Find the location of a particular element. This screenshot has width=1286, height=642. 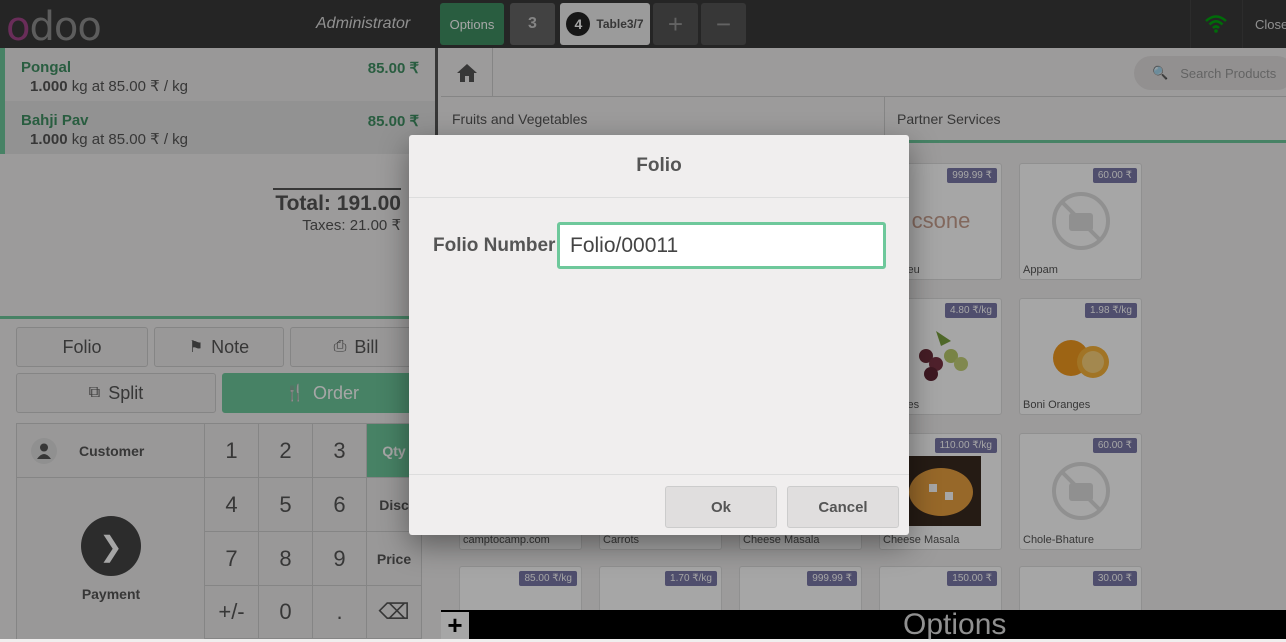

ok-button: Ok is located at coordinates (721, 507).